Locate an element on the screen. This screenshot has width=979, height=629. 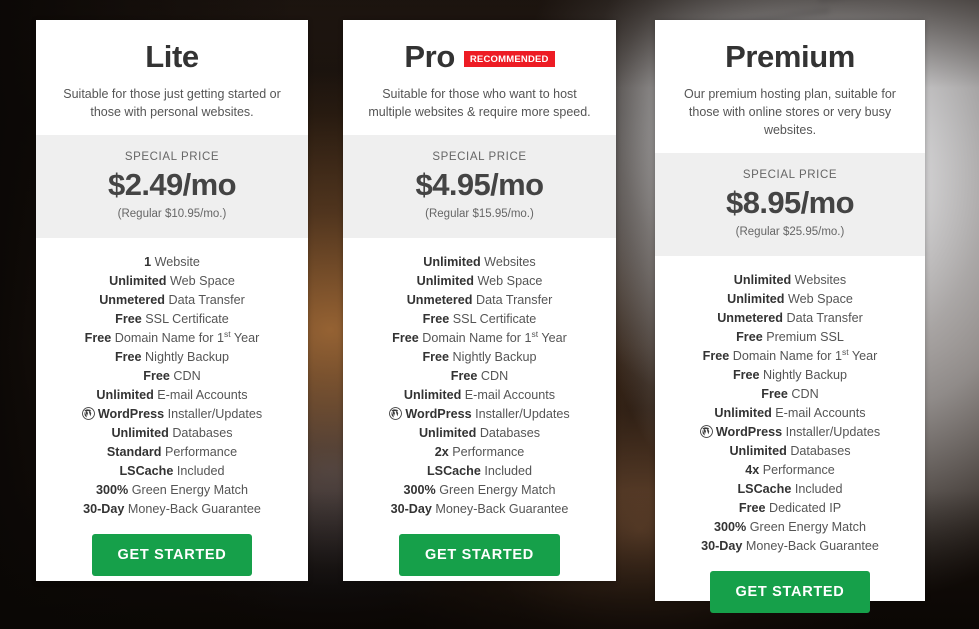
plan-price: $8.95/mo is located at coordinates (790, 203).